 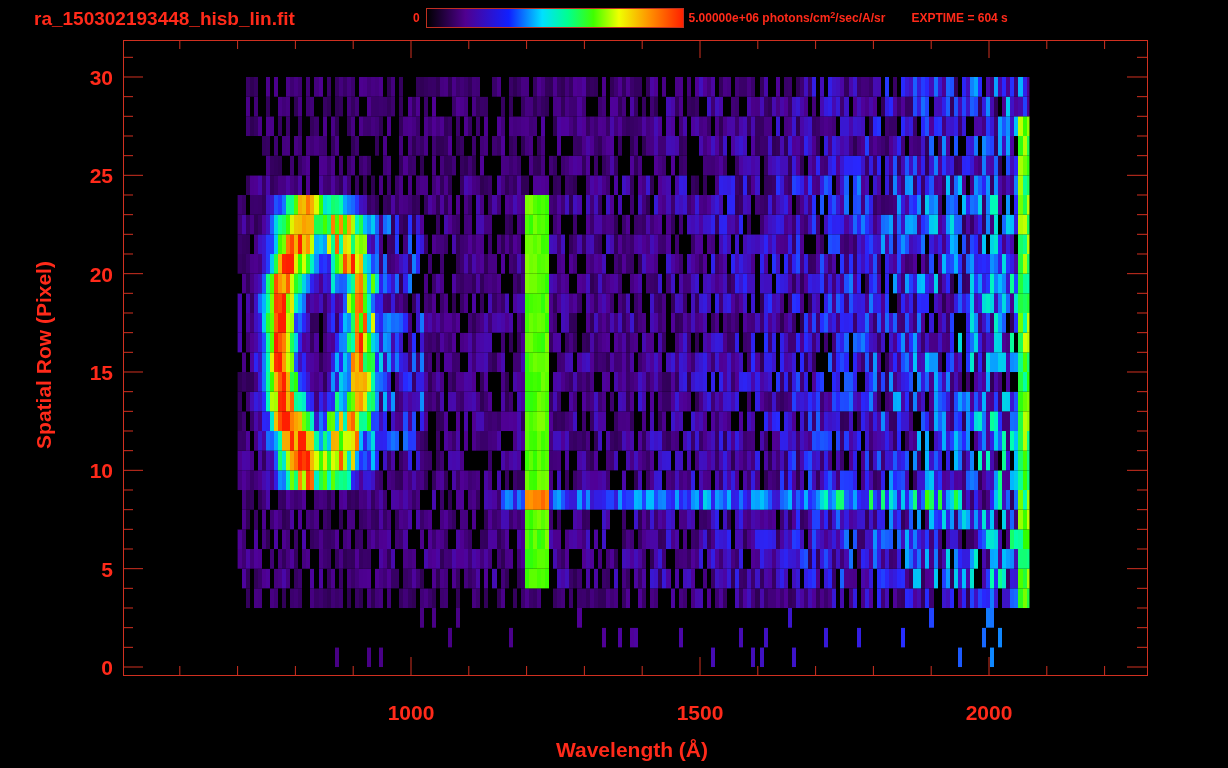 What do you see at coordinates (989, 712) in the screenshot?
I see `x-tick-label: 2000` at bounding box center [989, 712].